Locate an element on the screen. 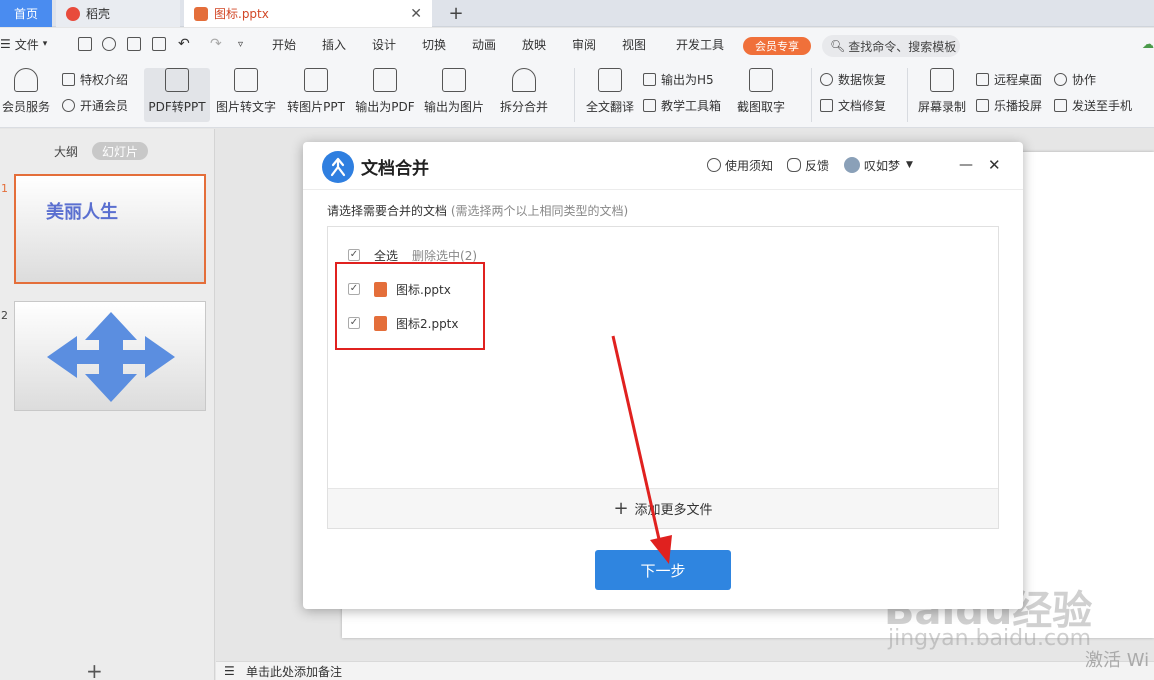 Image resolution: width=1154 pixels, height=680 pixels. annotation-arrow is located at coordinates (641, 449).